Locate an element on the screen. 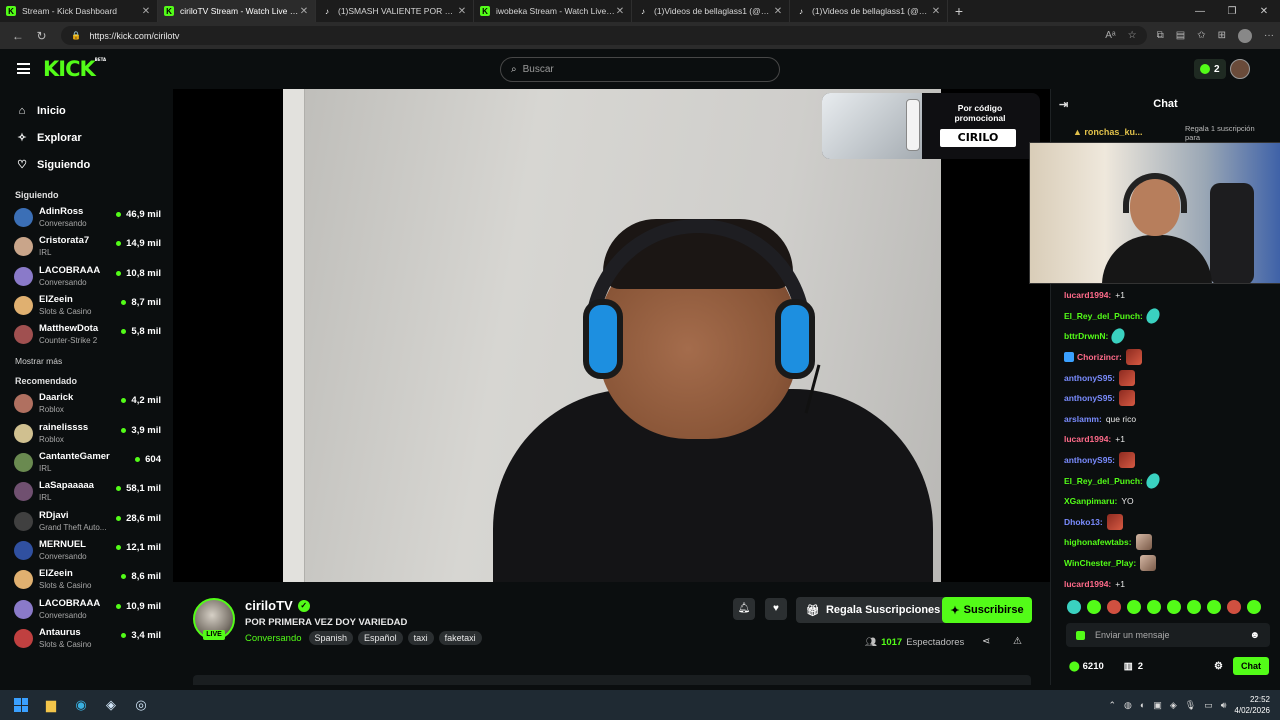 This screenshot has width=1280, height=720. collections-icon: ⊞ is located at coordinates (1222, 35).